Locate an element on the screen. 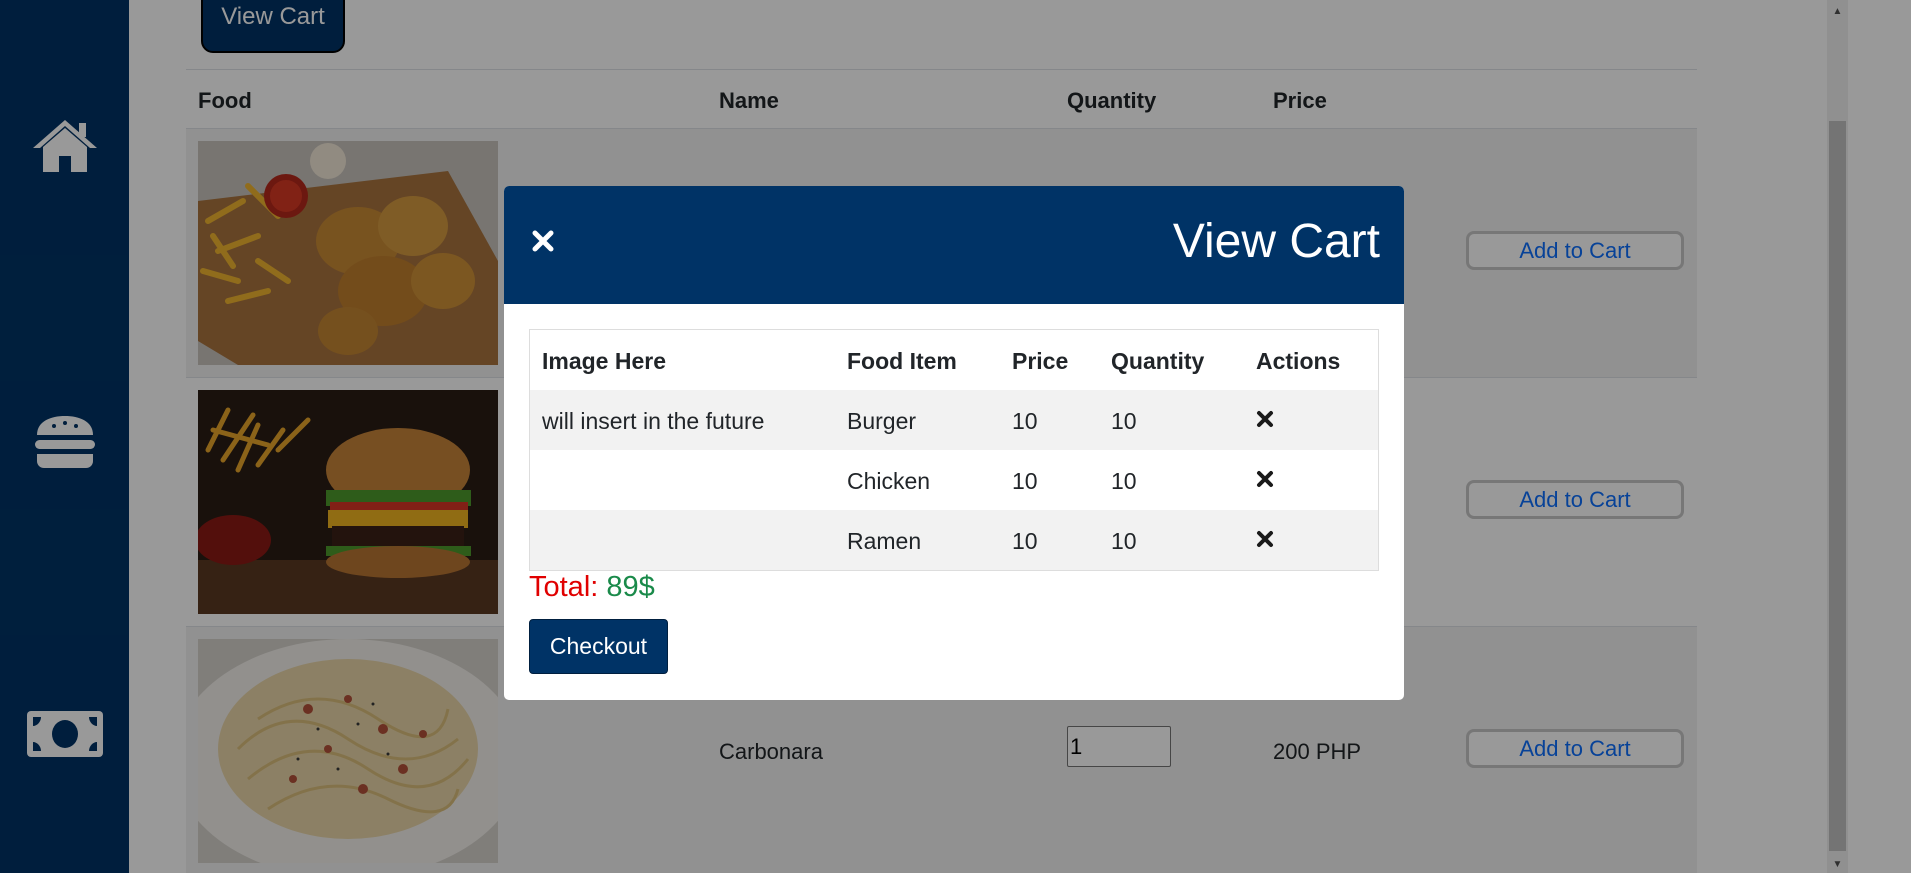  table-row: Ramen 10 10 is located at coordinates (954, 540).